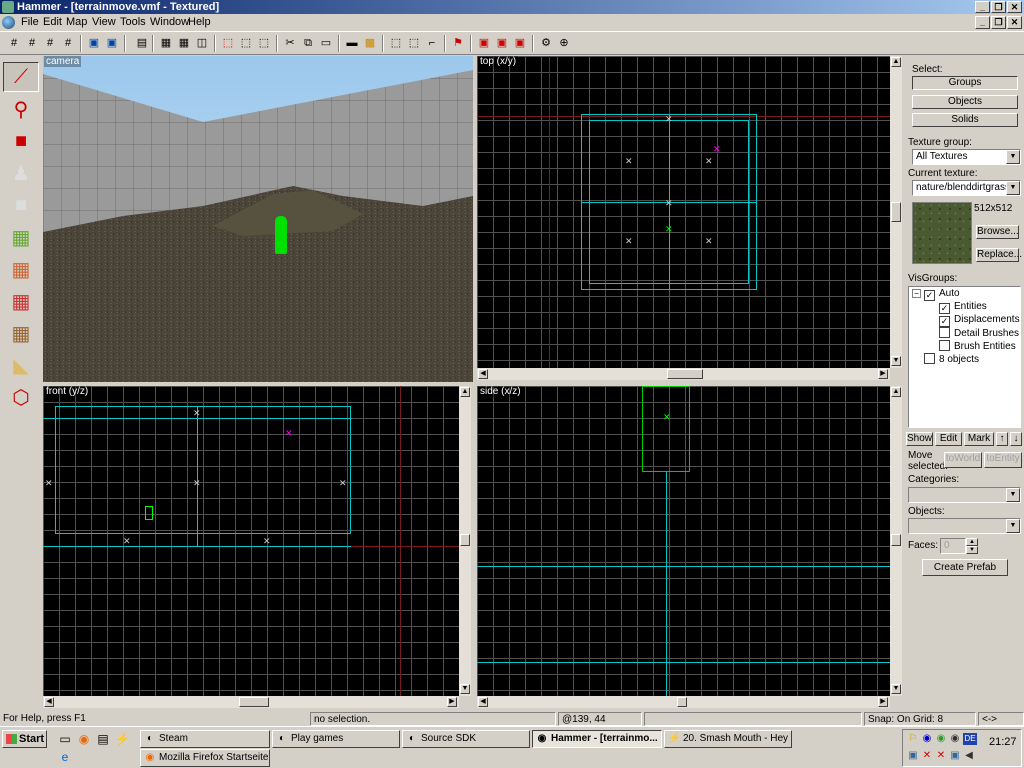 The height and width of the screenshot is (768, 1024). Describe the element at coordinates (564, 43) in the screenshot. I see `check-problems-icon: ⊕` at that location.